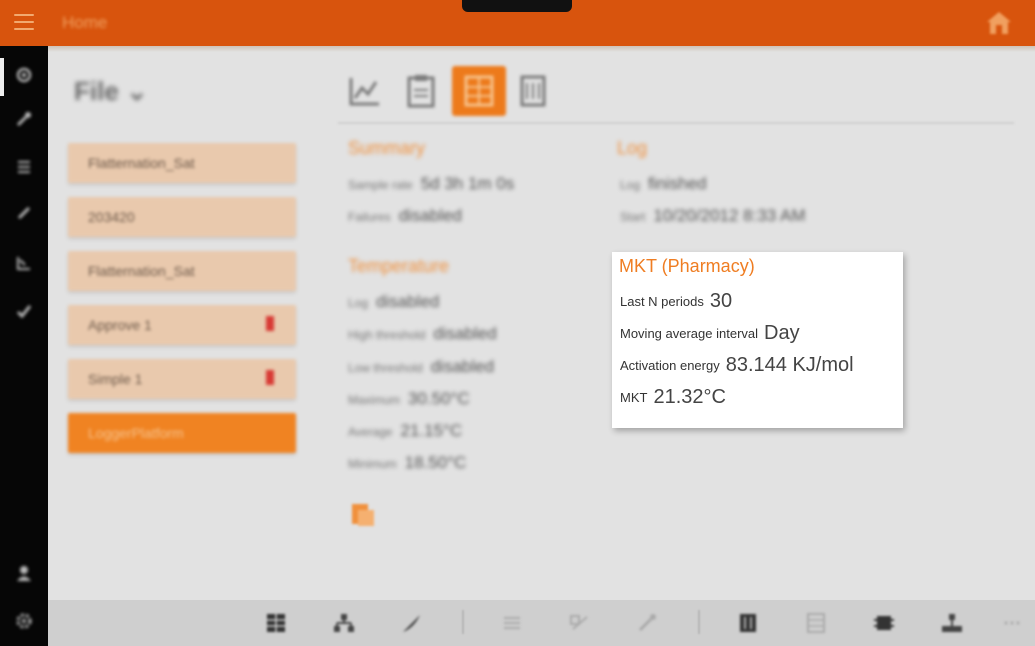 The height and width of the screenshot is (646, 1035). Describe the element at coordinates (182, 217) in the screenshot. I see `file-item: 203420` at that location.